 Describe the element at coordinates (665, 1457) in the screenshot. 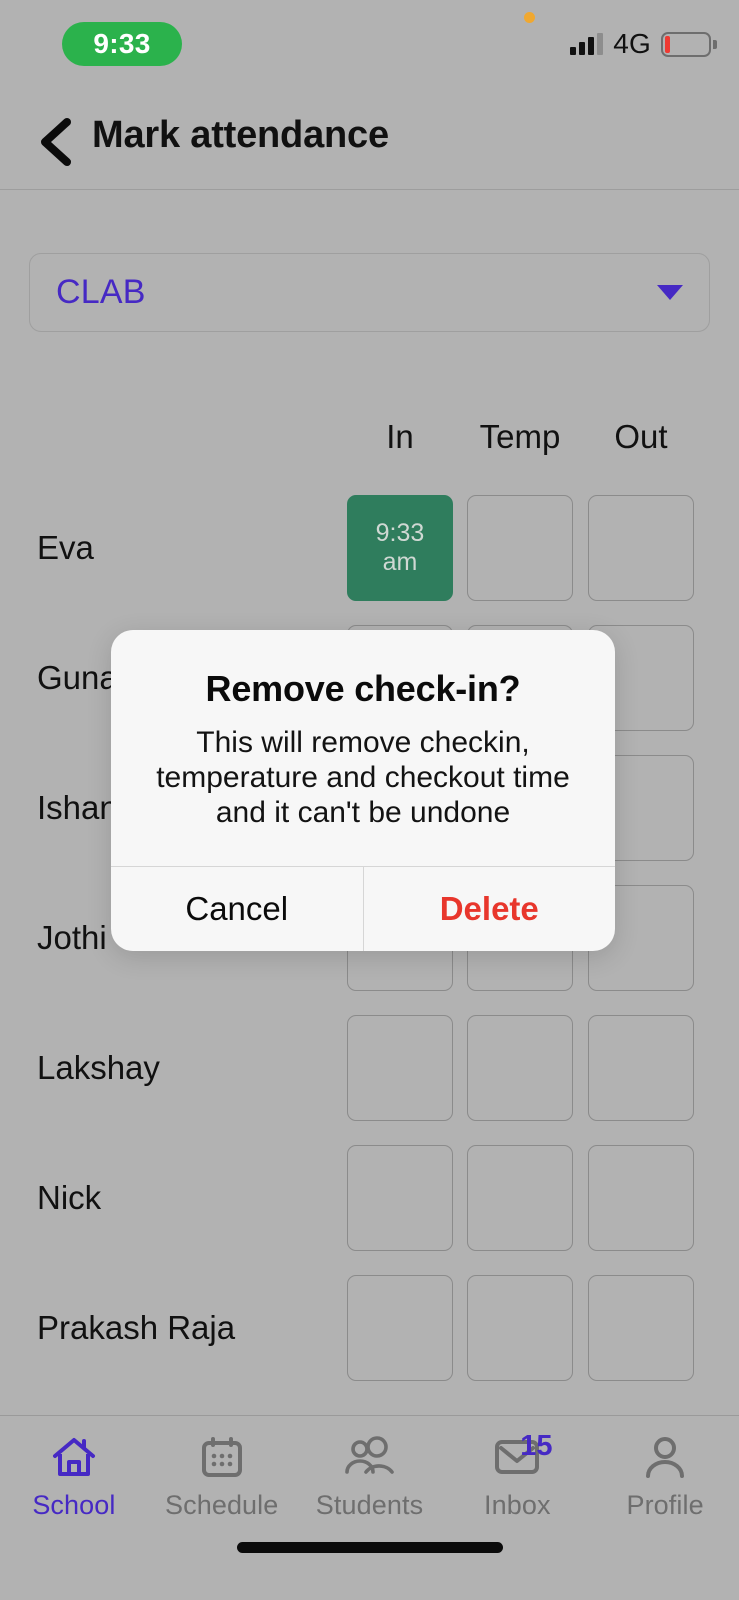

I see `person-icon` at that location.